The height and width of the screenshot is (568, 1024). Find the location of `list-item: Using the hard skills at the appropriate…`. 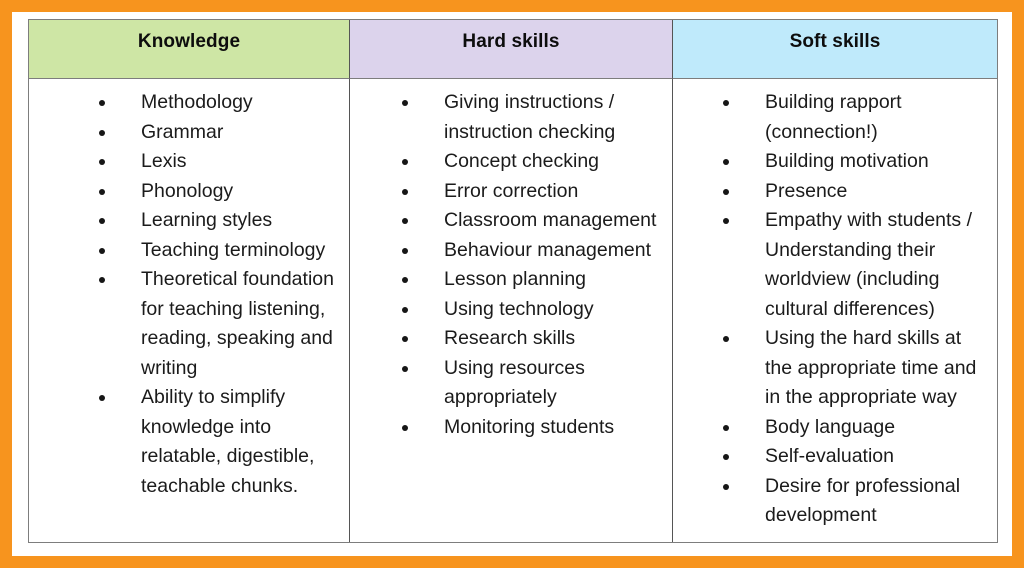

list-item: Using the hard skills at the appropriate… is located at coordinates (856, 368).